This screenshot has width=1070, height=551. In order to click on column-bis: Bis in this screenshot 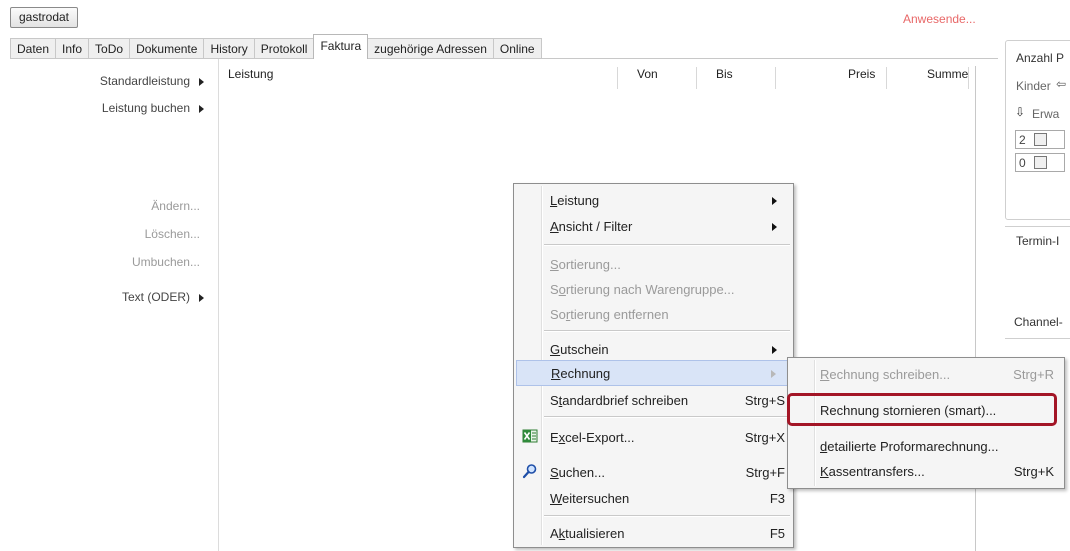, I will do `click(724, 74)`.